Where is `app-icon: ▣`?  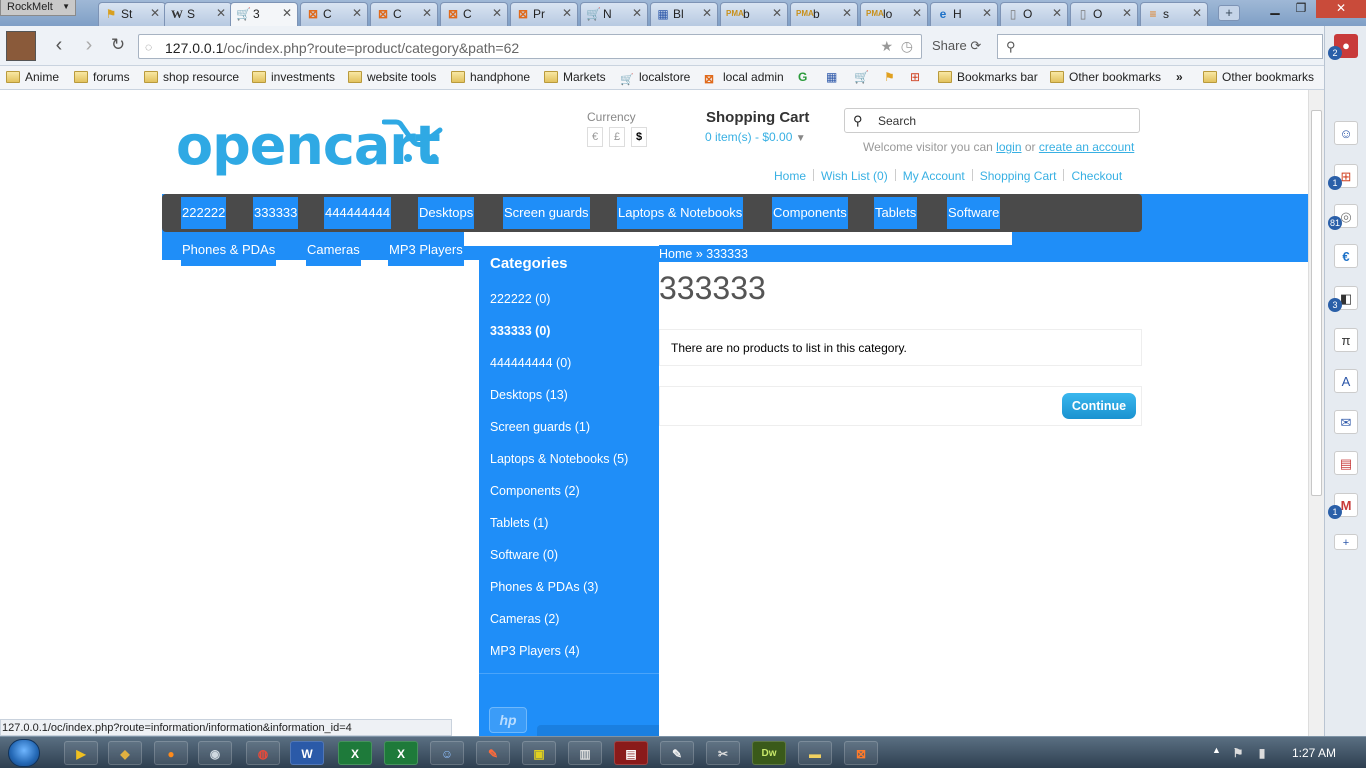 app-icon: ▣ is located at coordinates (539, 753).